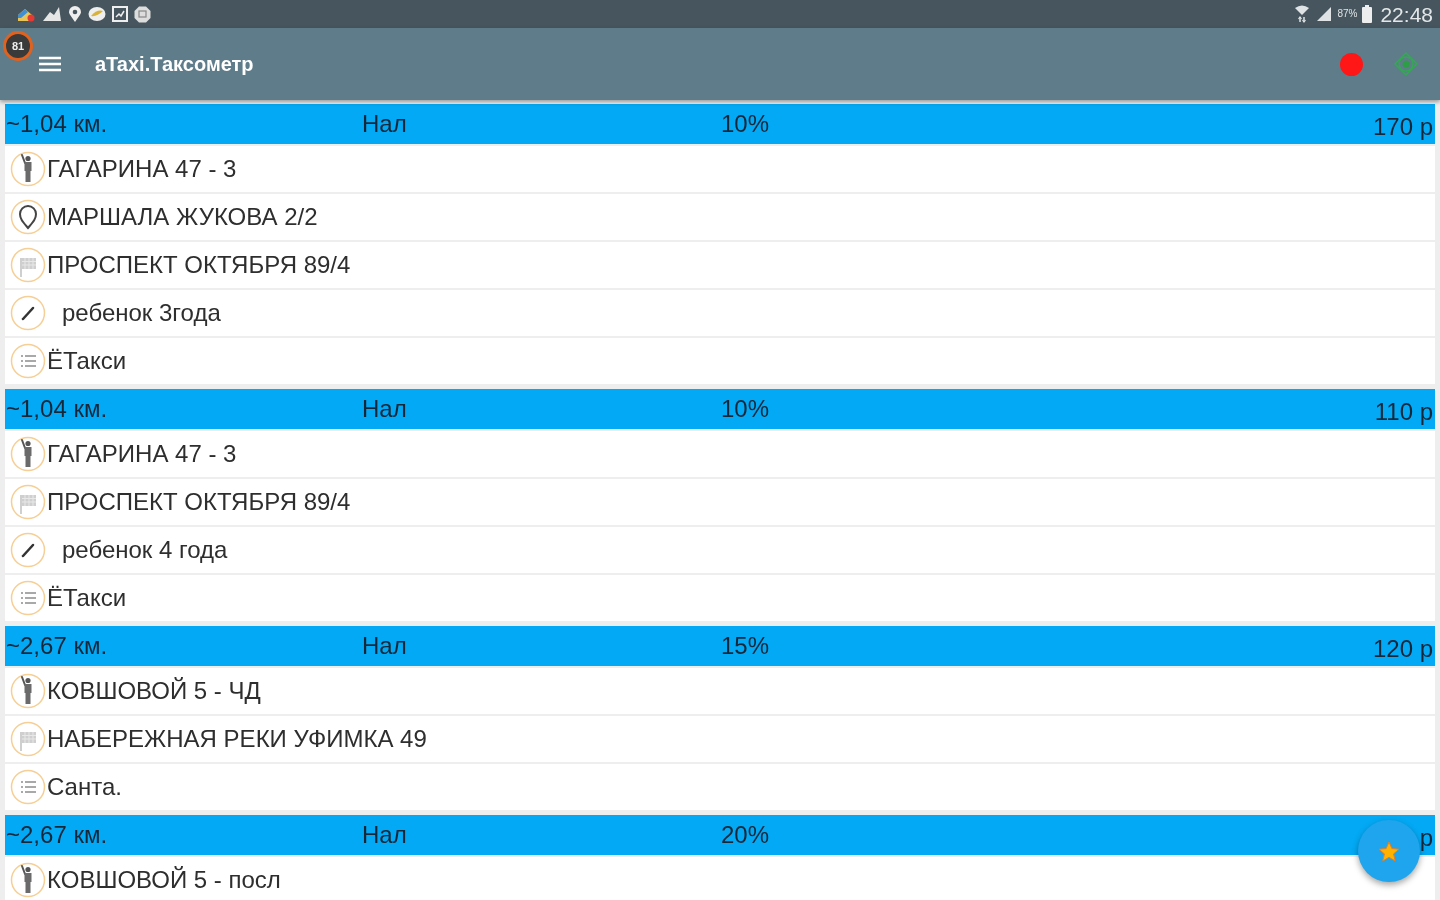 This screenshot has height=900, width=1440. What do you see at coordinates (84, 787) in the screenshot?
I see `row-text: Санта.` at bounding box center [84, 787].